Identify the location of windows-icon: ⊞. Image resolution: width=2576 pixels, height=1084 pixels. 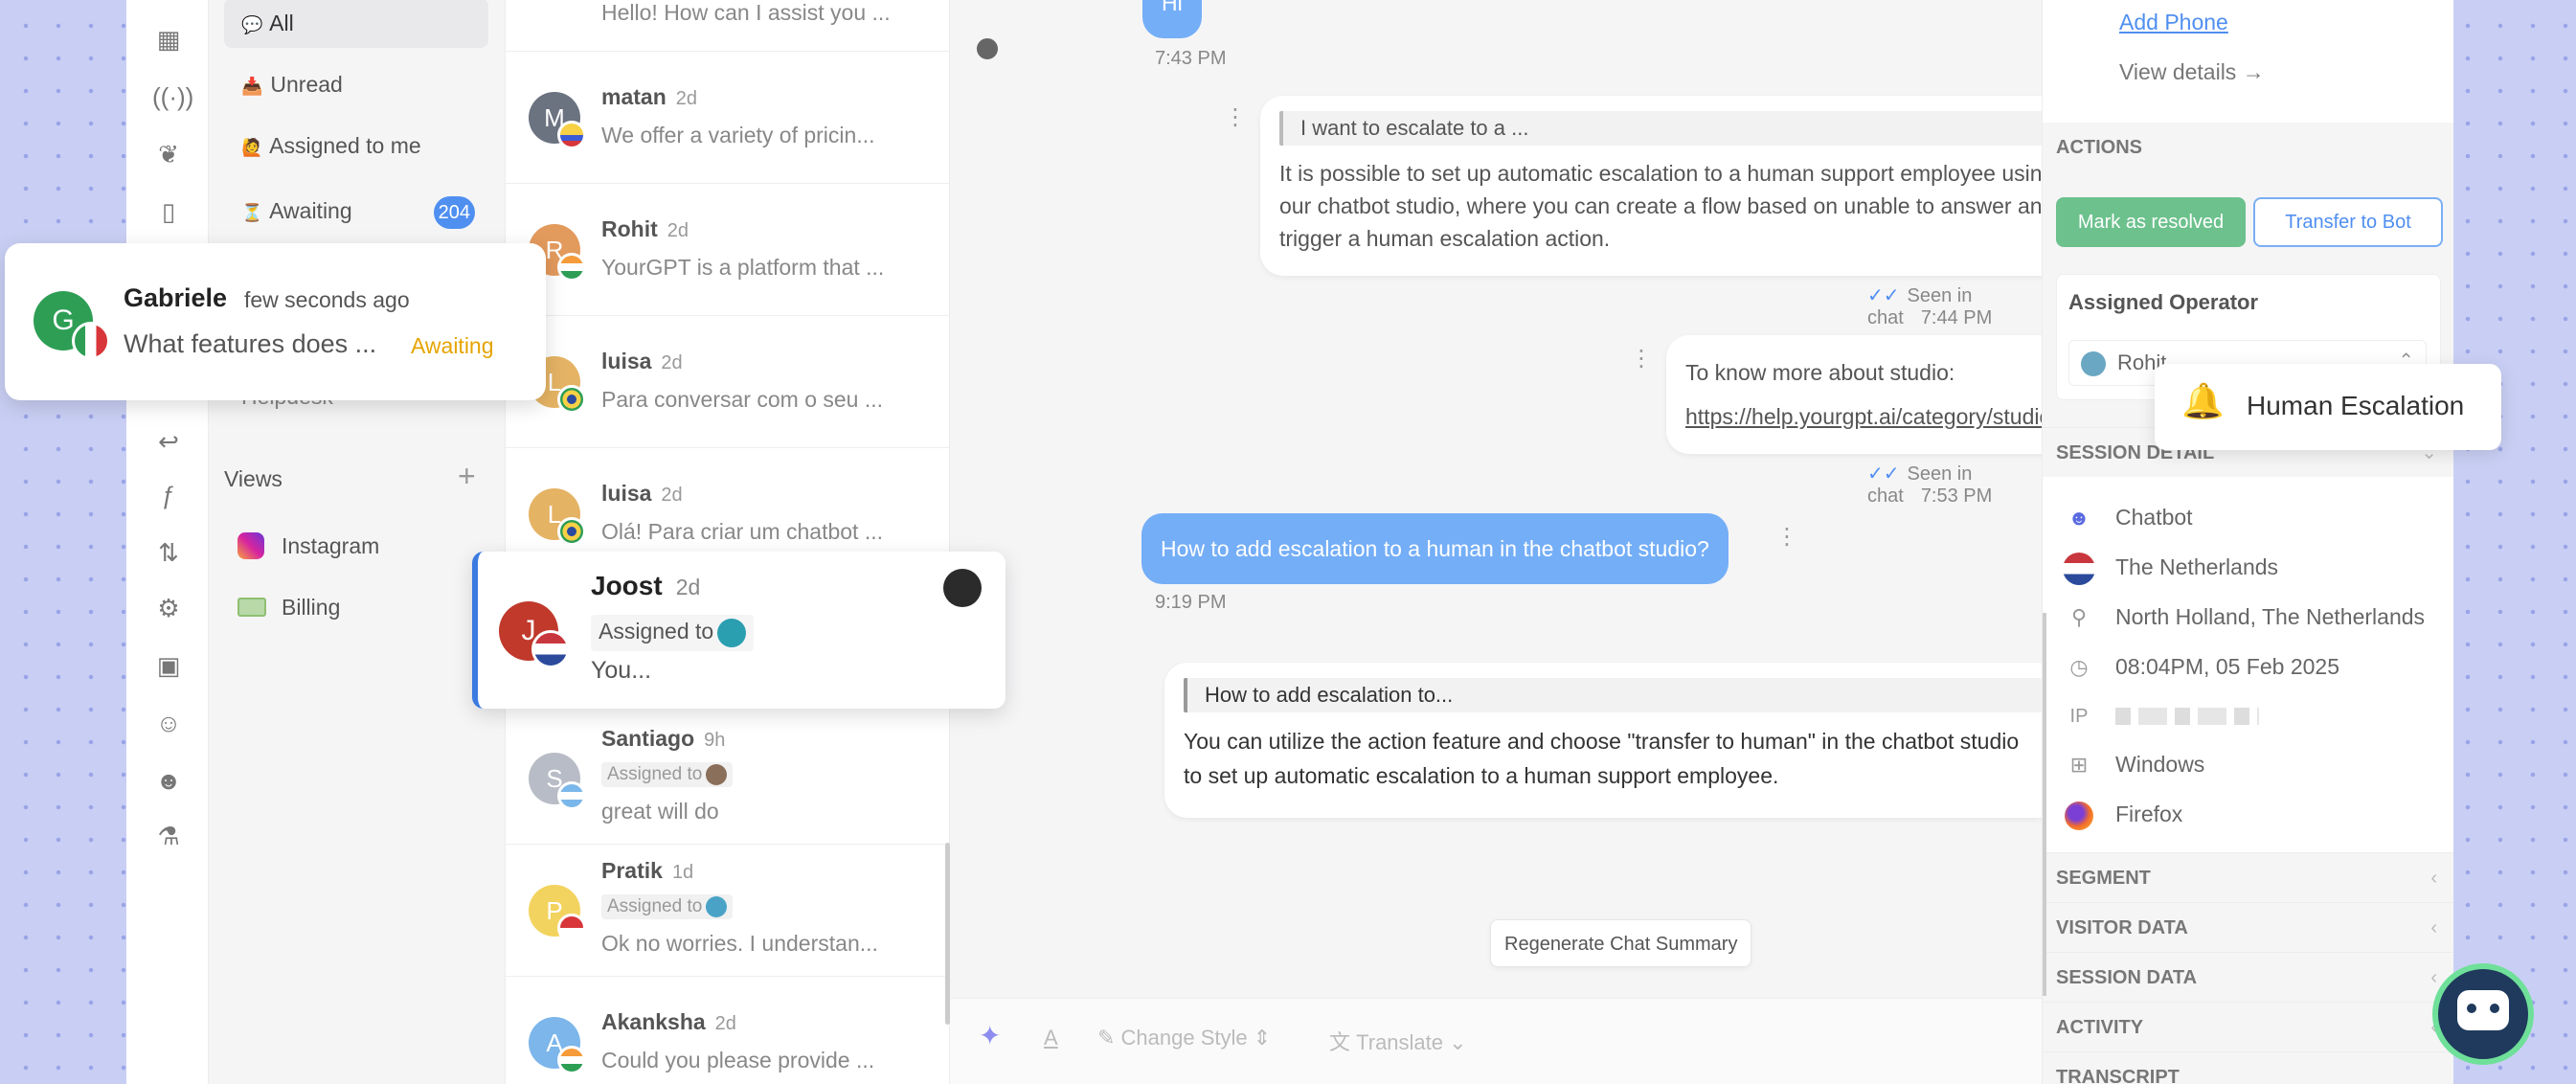
(2079, 765).